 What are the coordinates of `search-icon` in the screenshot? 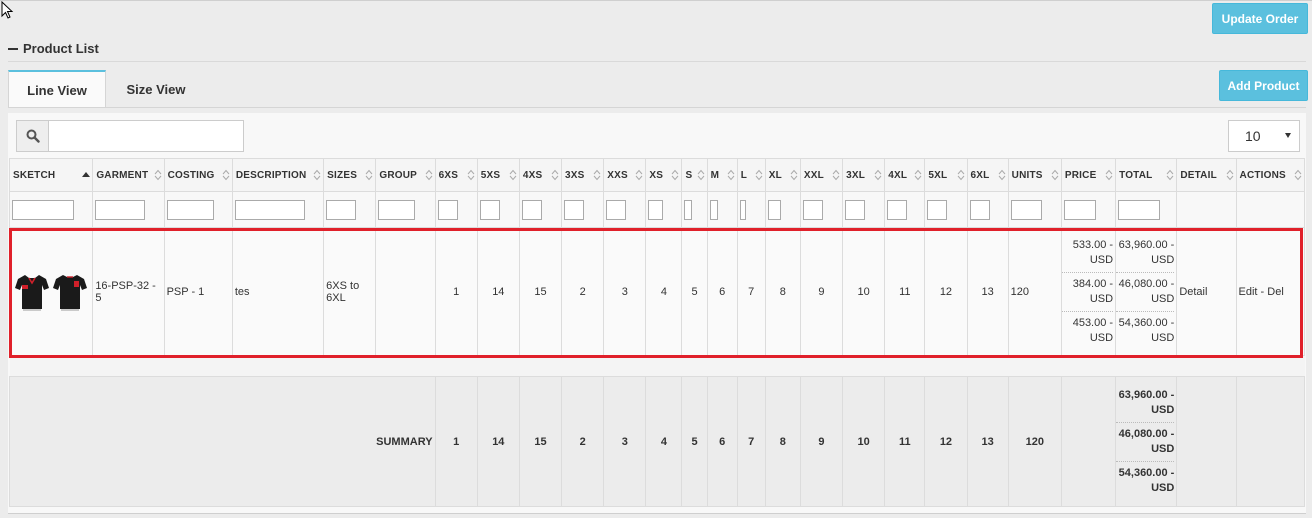 It's located at (32, 136).